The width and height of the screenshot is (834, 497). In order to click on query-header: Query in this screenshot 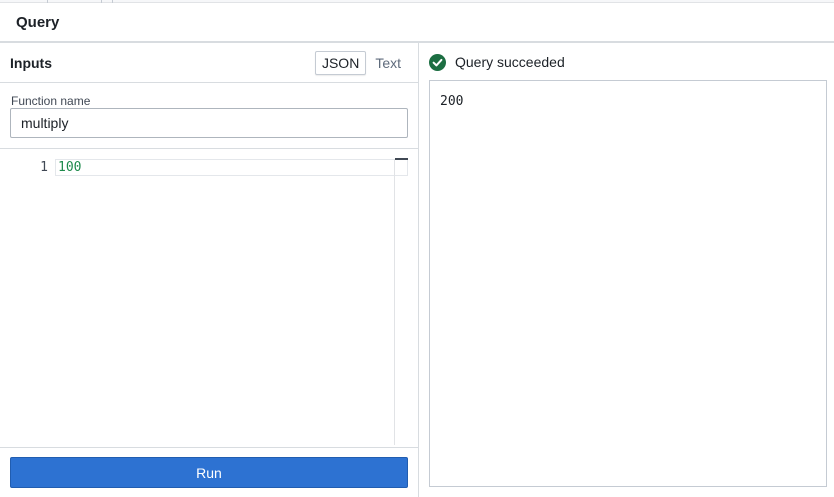, I will do `click(417, 23)`.